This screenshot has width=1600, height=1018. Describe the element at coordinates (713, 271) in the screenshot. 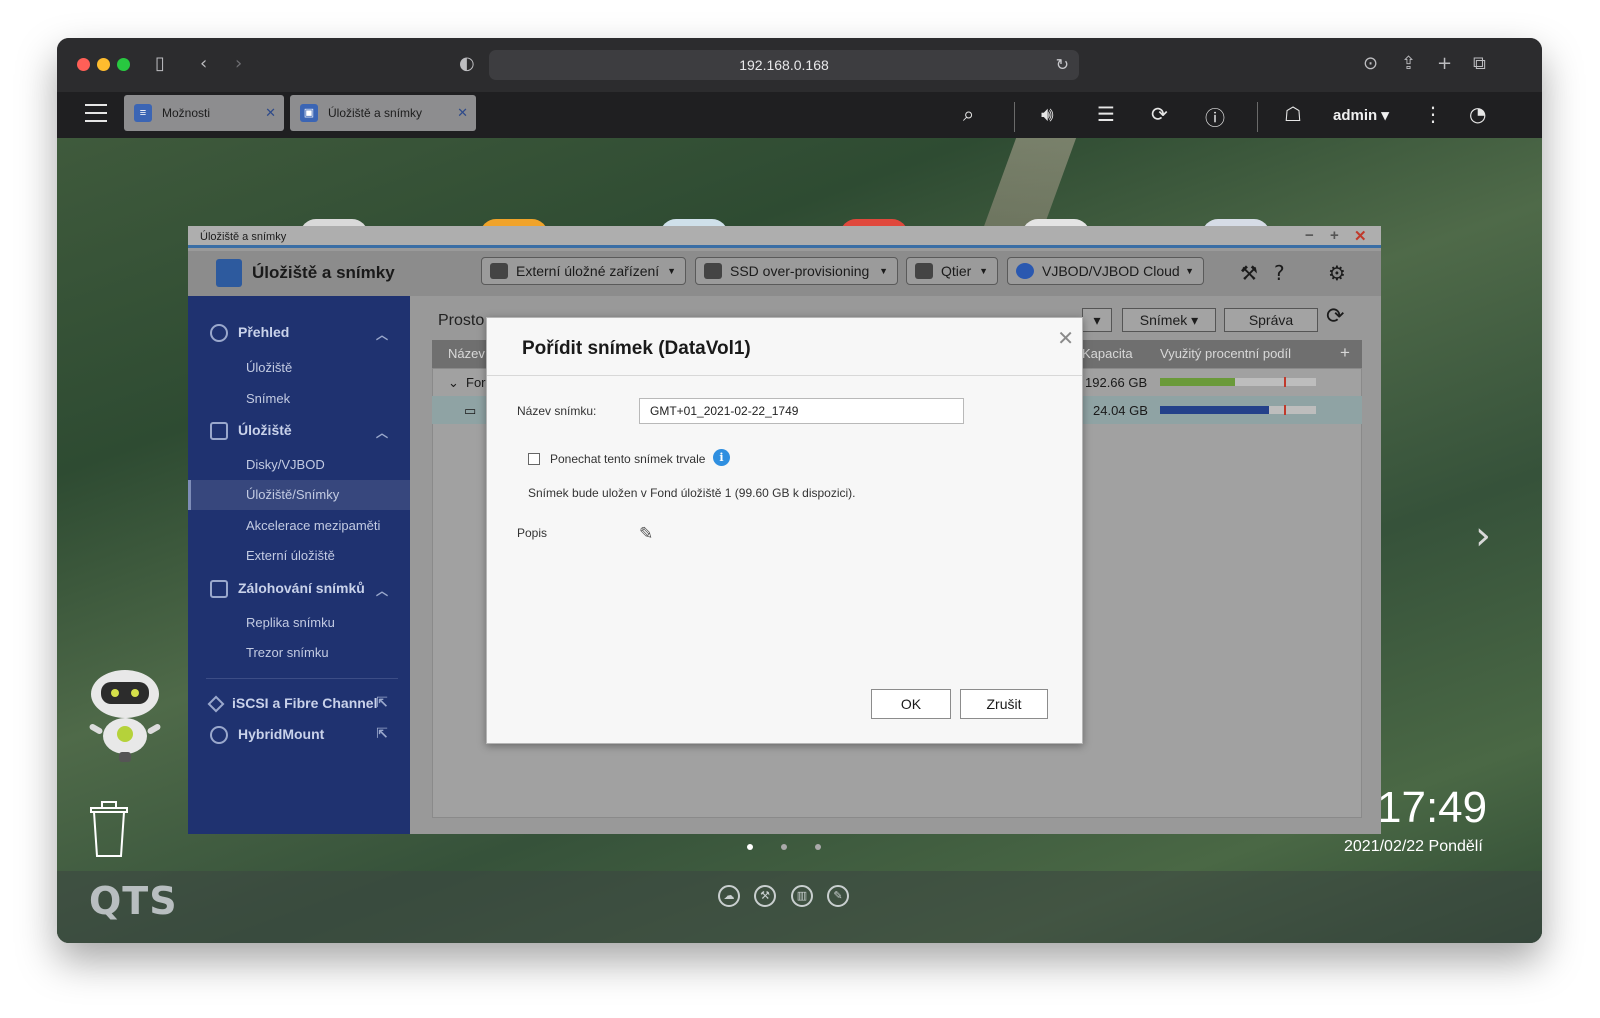

I see `ssd-icon` at that location.